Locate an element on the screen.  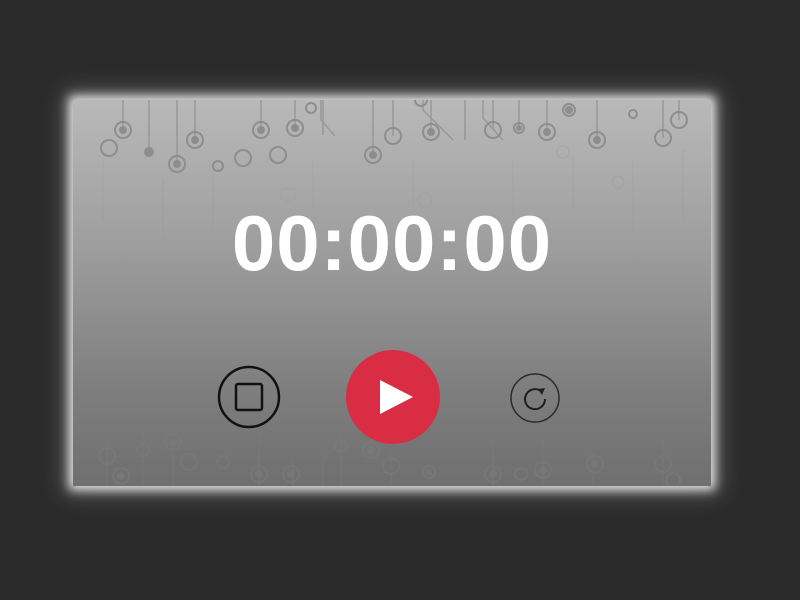
play-icon is located at coordinates (393, 397).